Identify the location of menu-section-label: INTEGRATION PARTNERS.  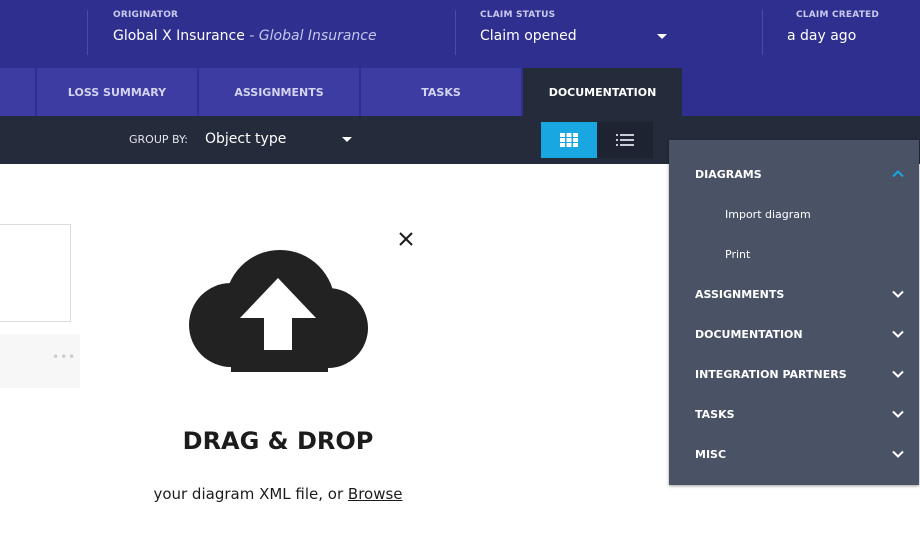
(771, 374).